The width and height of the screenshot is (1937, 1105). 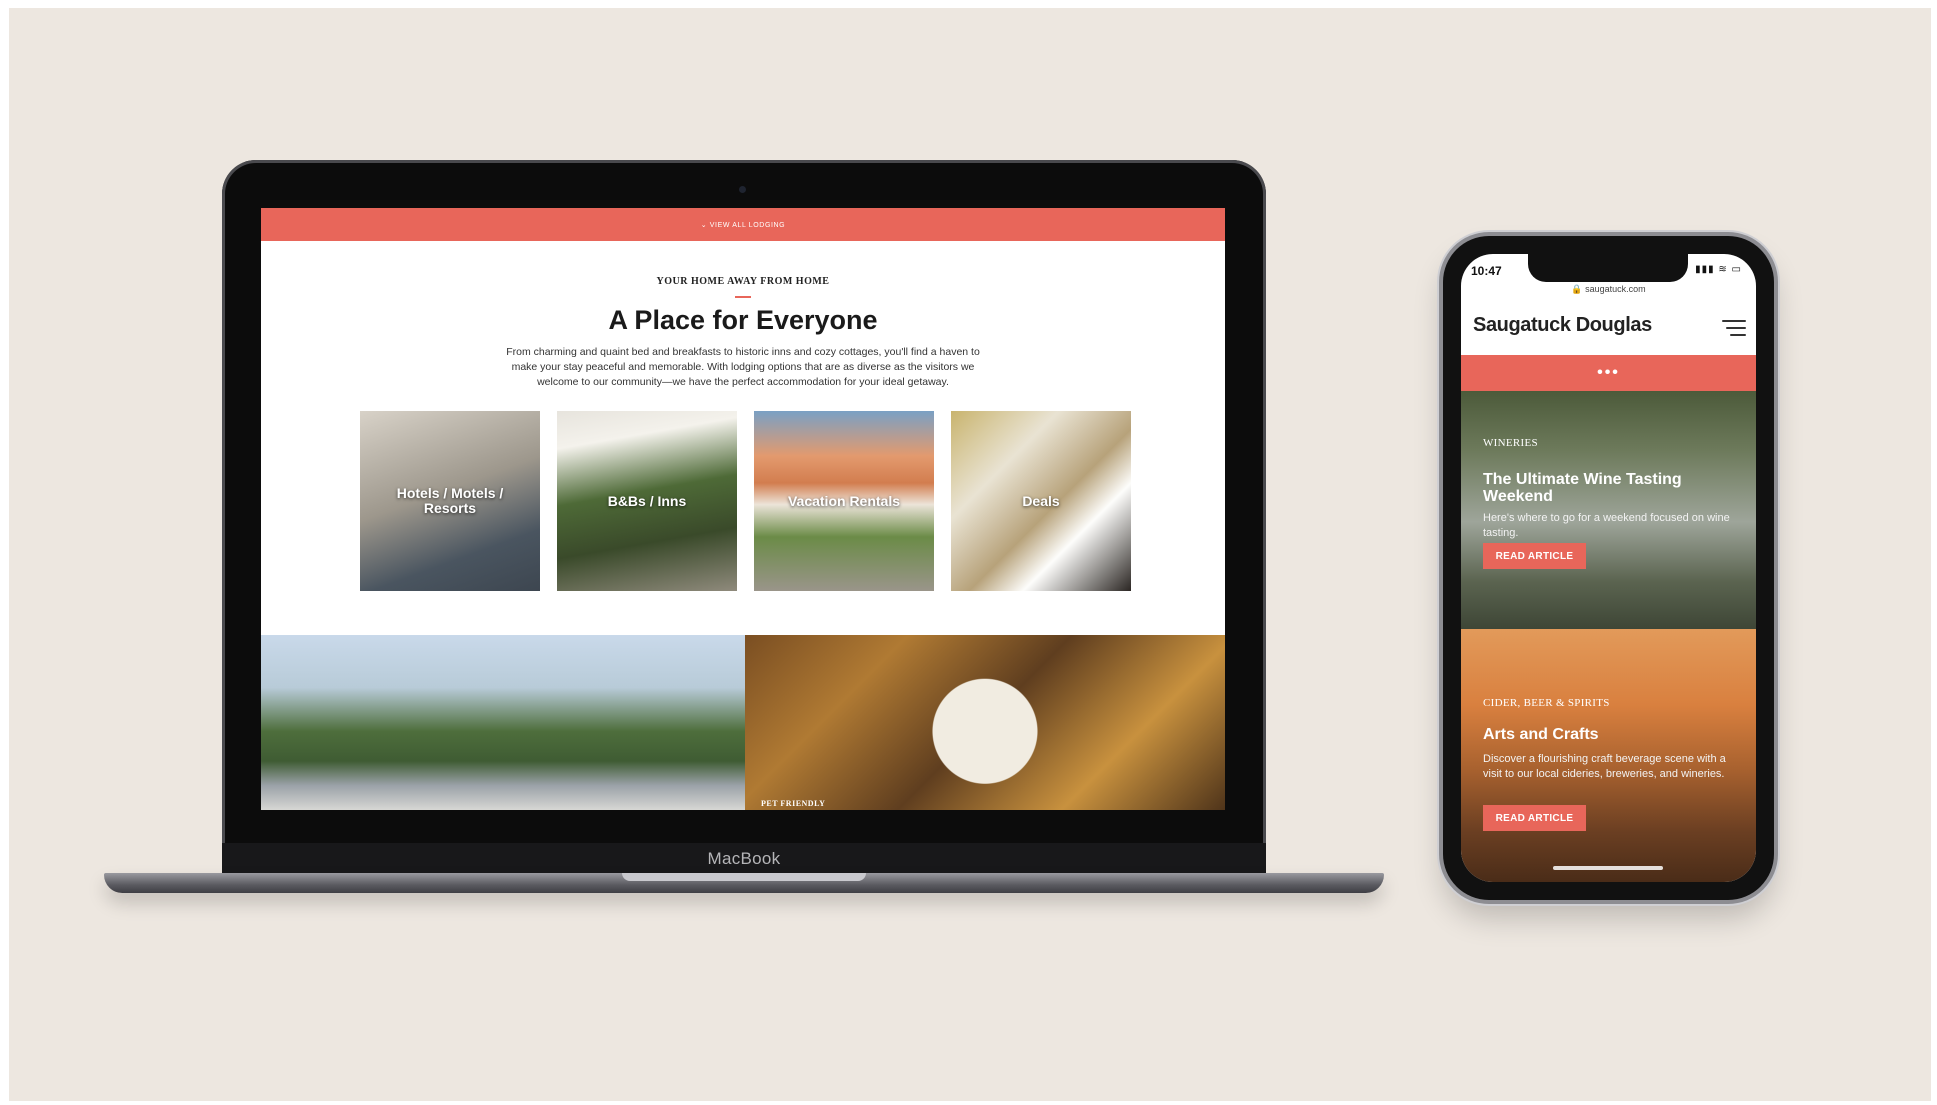 What do you see at coordinates (743, 281) in the screenshot?
I see `section-eyebrow: YOUR HOME AWAY FROM HOME` at bounding box center [743, 281].